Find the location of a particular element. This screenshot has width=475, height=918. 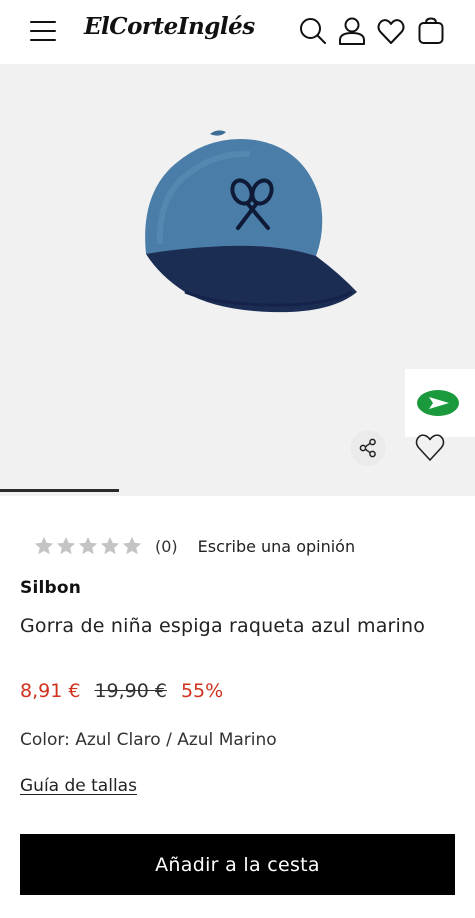

color-label: Color: Azul Claro / Azul Marino is located at coordinates (148, 740).